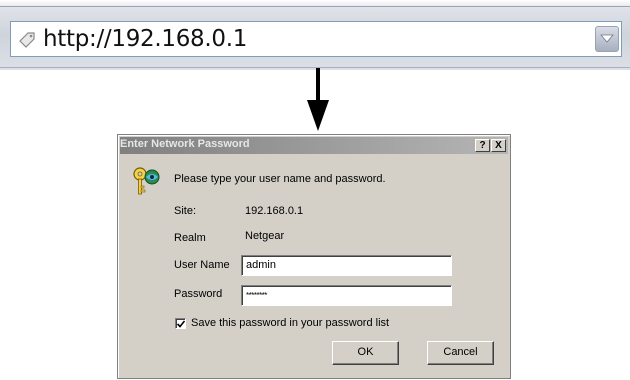 The height and width of the screenshot is (380, 630). I want to click on site-value: 192.168.0.1, so click(274, 211).